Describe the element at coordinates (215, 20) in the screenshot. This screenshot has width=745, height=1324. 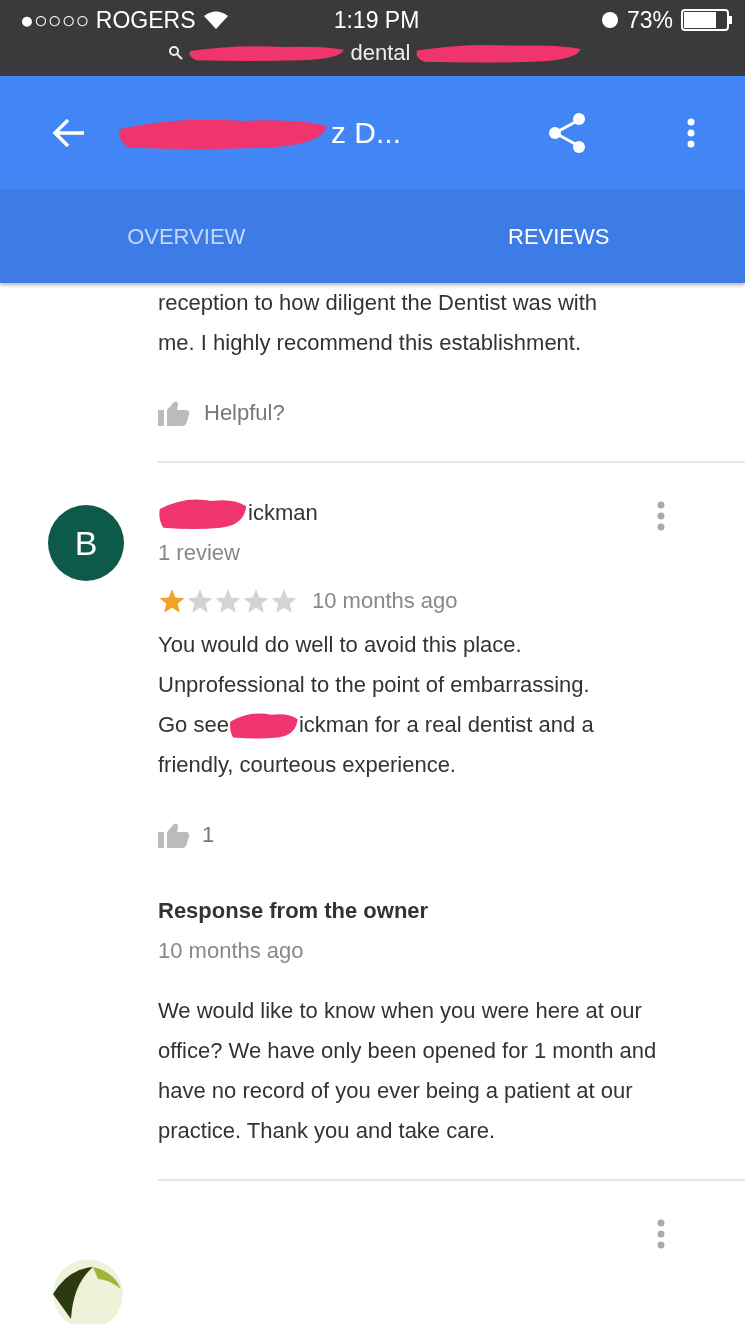
I see `wifi-icon` at that location.